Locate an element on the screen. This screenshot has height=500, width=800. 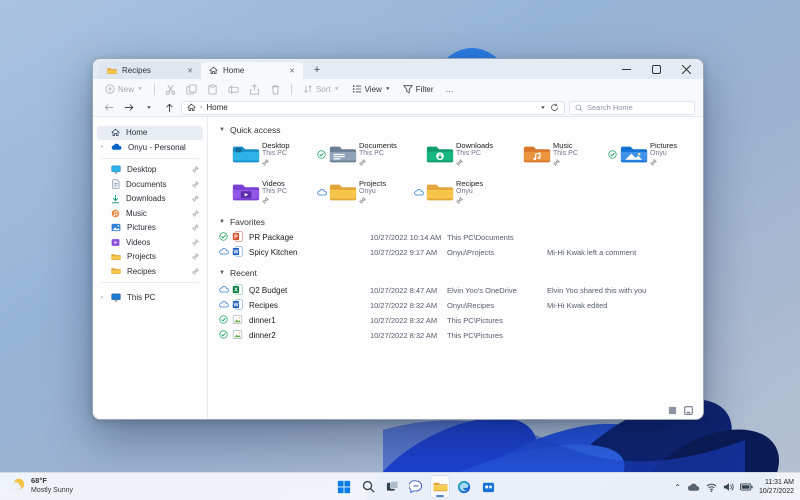
filter-label: Filter is located at coordinates (424, 89).